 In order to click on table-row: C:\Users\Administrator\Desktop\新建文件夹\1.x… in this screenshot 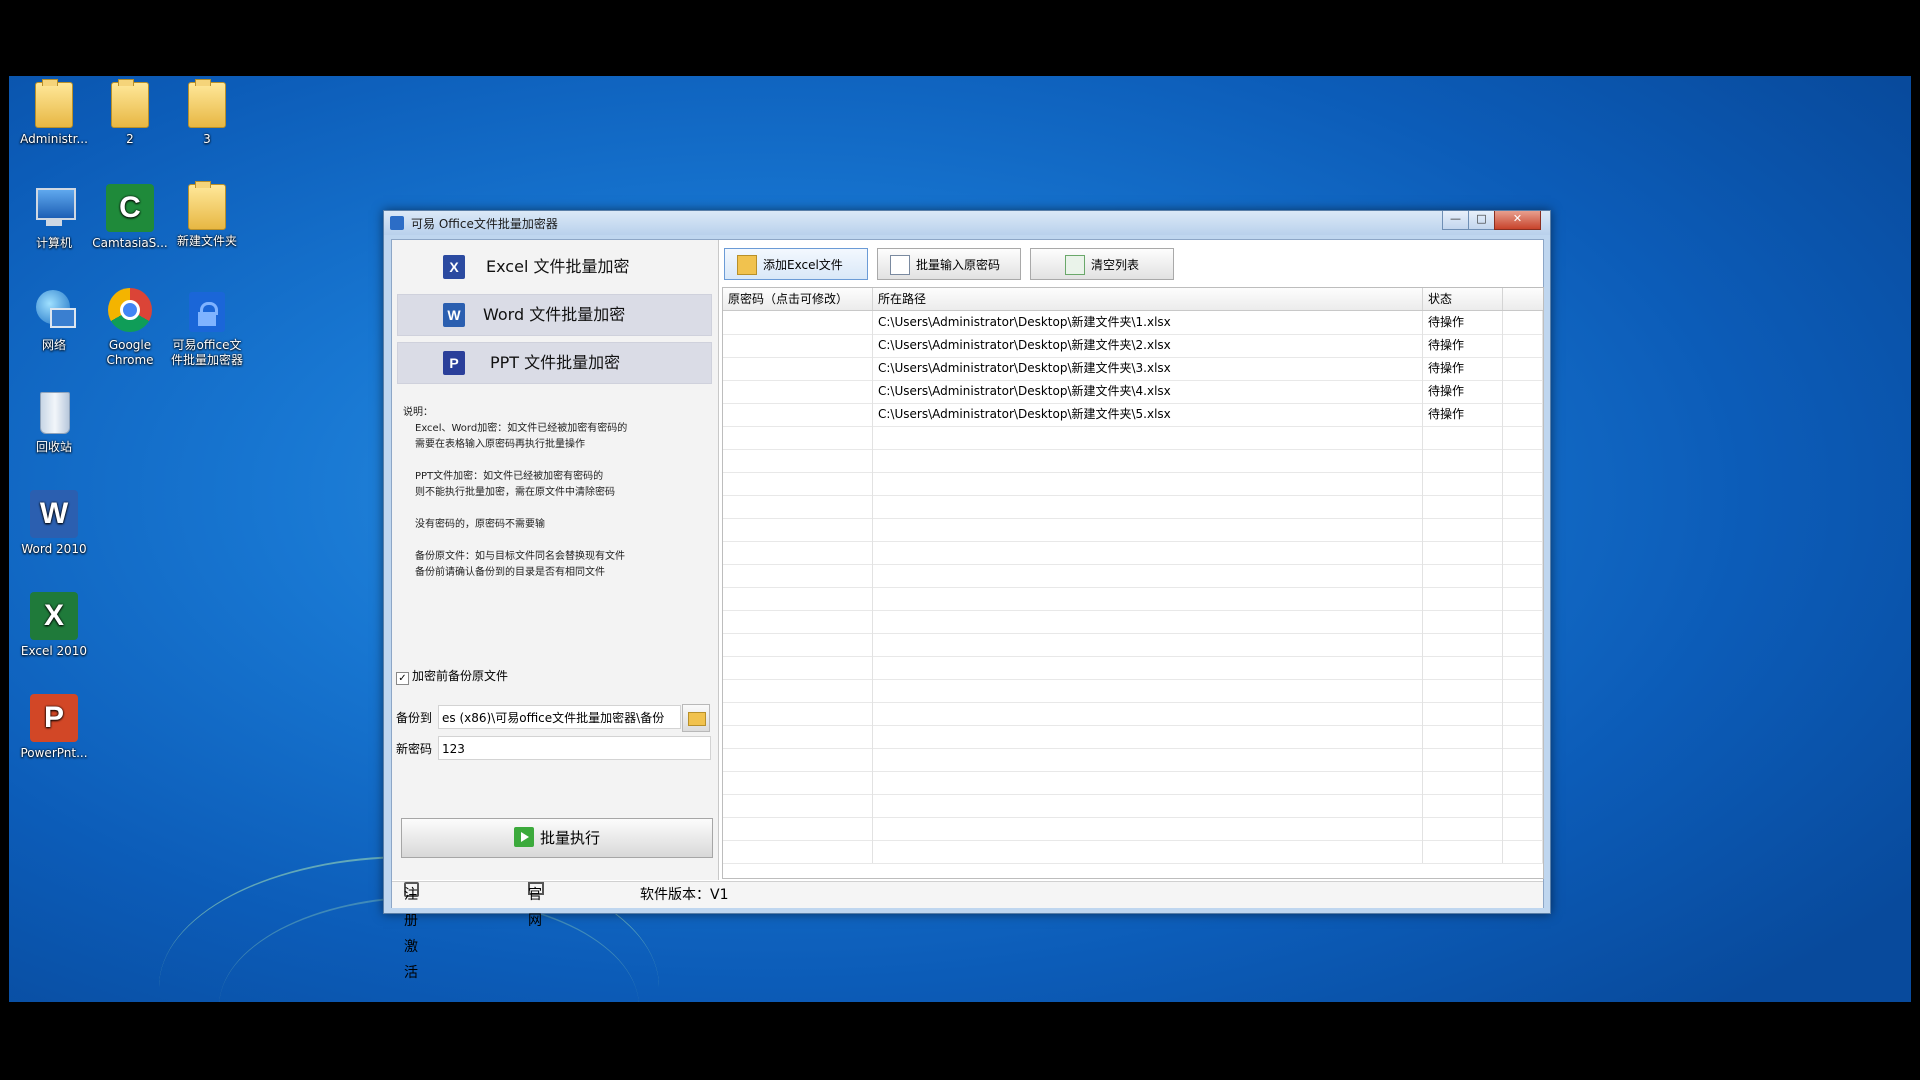, I will do `click(1133, 323)`.